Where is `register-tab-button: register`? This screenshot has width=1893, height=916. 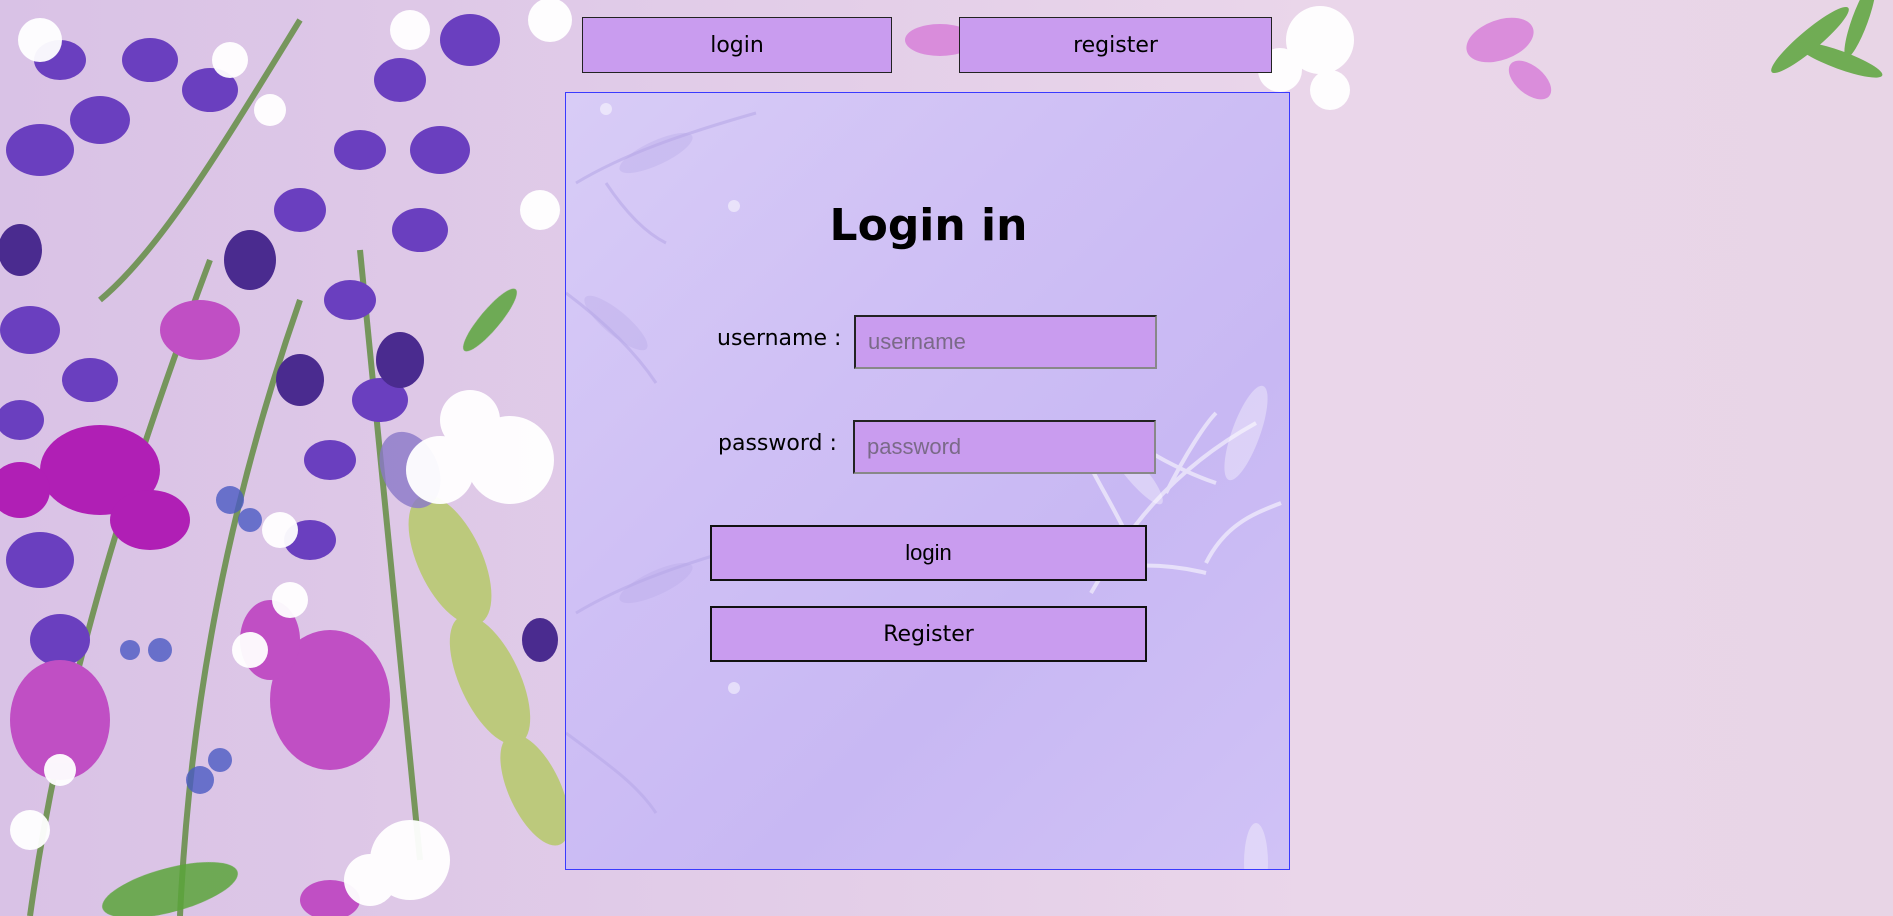
register-tab-button: register is located at coordinates (1115, 45).